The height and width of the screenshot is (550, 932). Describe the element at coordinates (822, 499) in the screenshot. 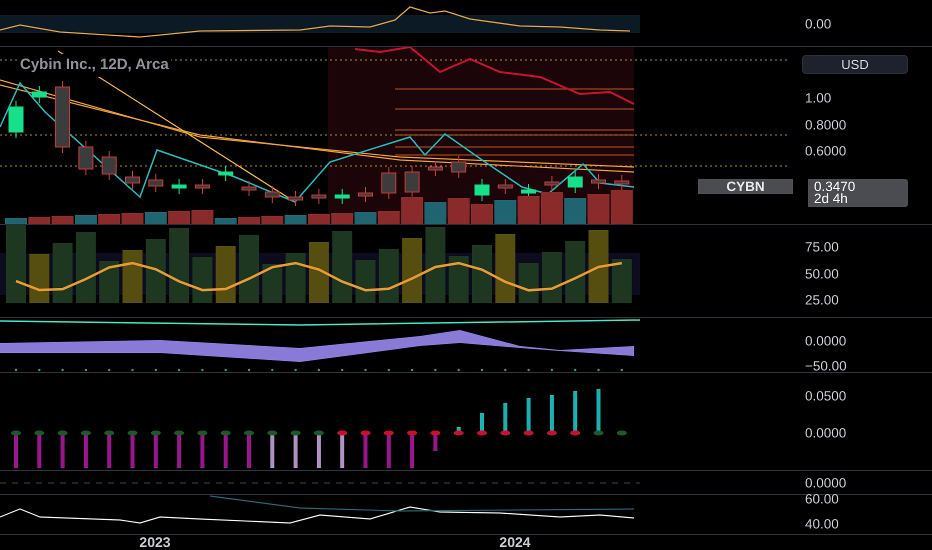

I see `axis-label: 60.00` at that location.